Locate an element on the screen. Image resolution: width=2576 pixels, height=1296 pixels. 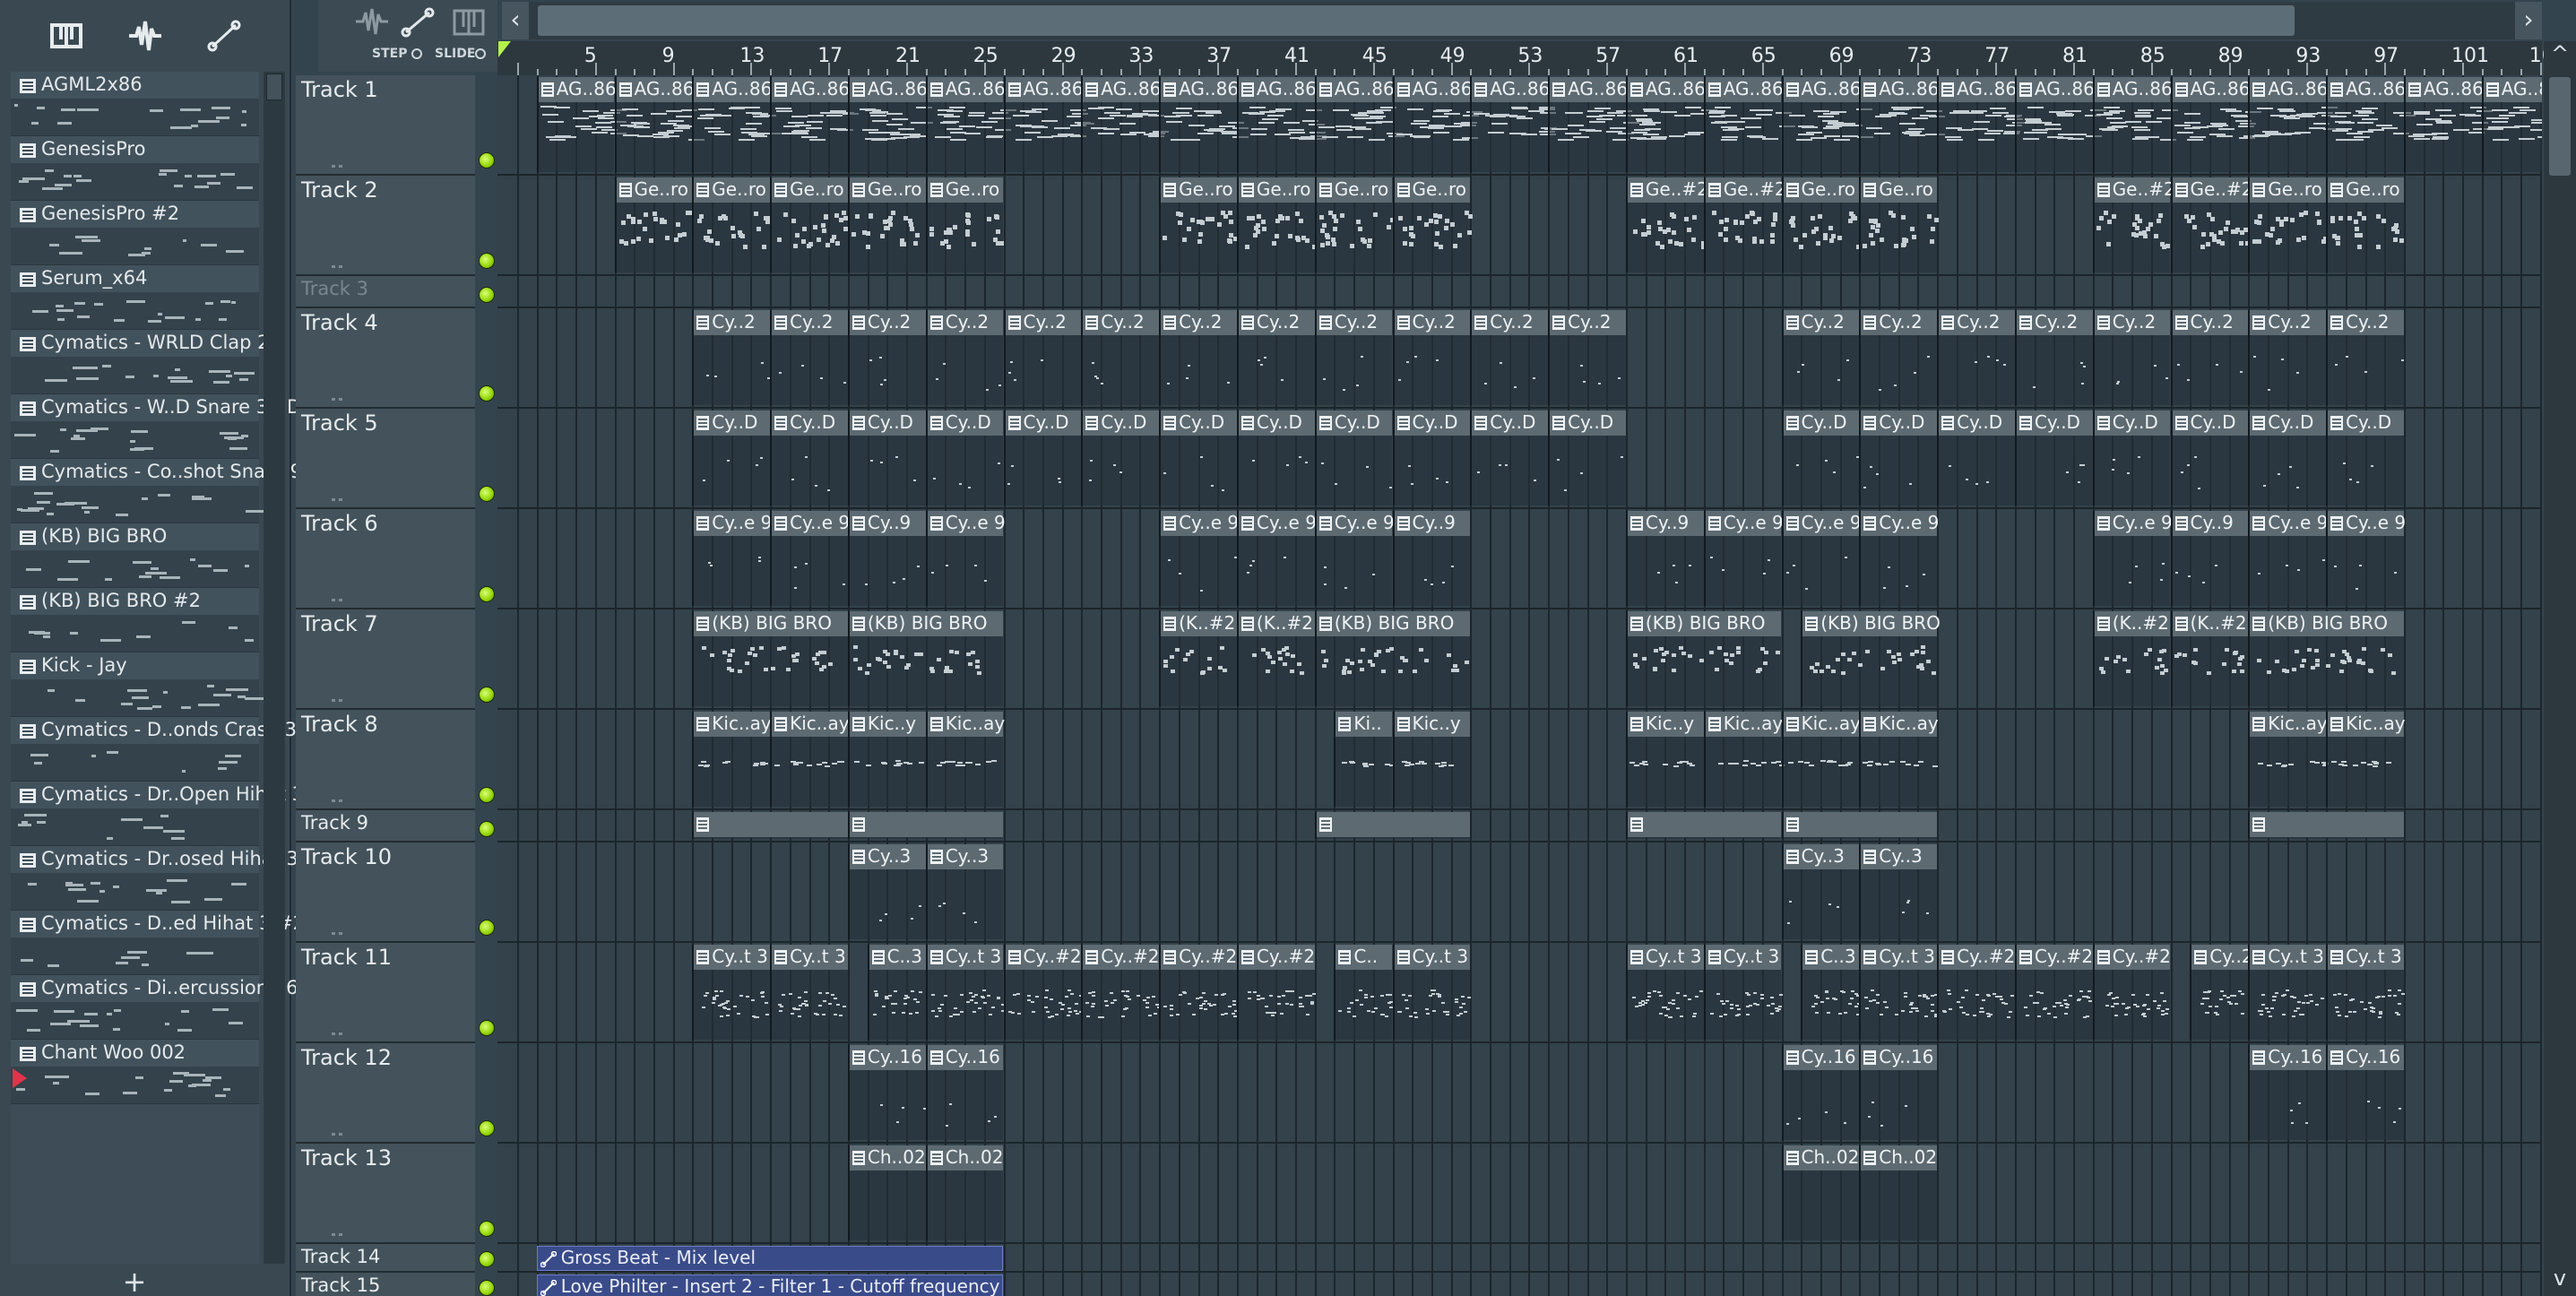
pattern-item: Serum_x64 is located at coordinates (135, 297).